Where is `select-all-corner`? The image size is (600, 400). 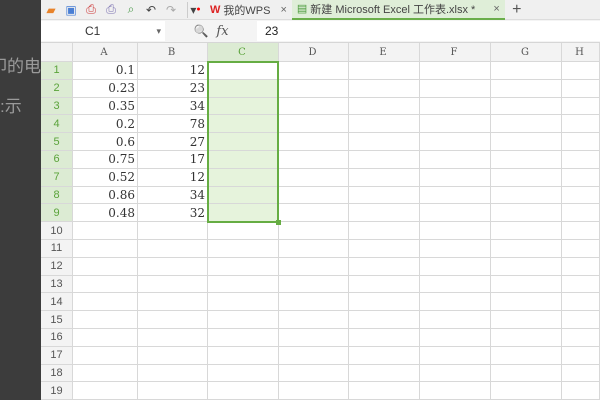 select-all-corner is located at coordinates (57, 52).